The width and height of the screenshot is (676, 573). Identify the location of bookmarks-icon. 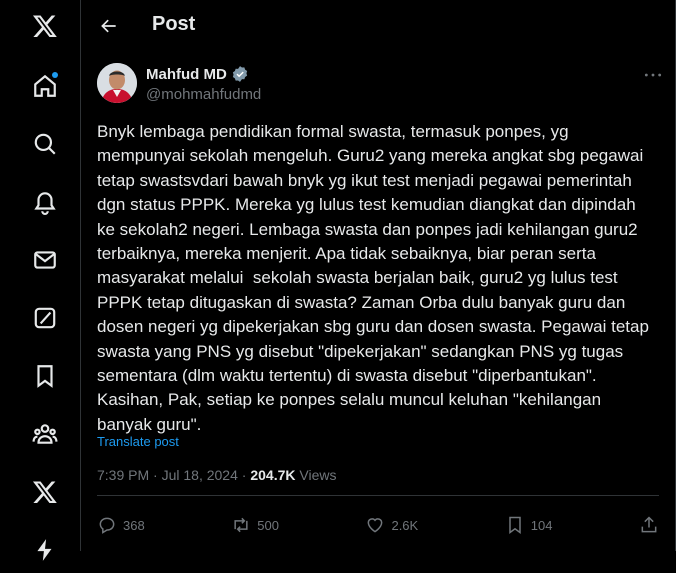
(45, 376).